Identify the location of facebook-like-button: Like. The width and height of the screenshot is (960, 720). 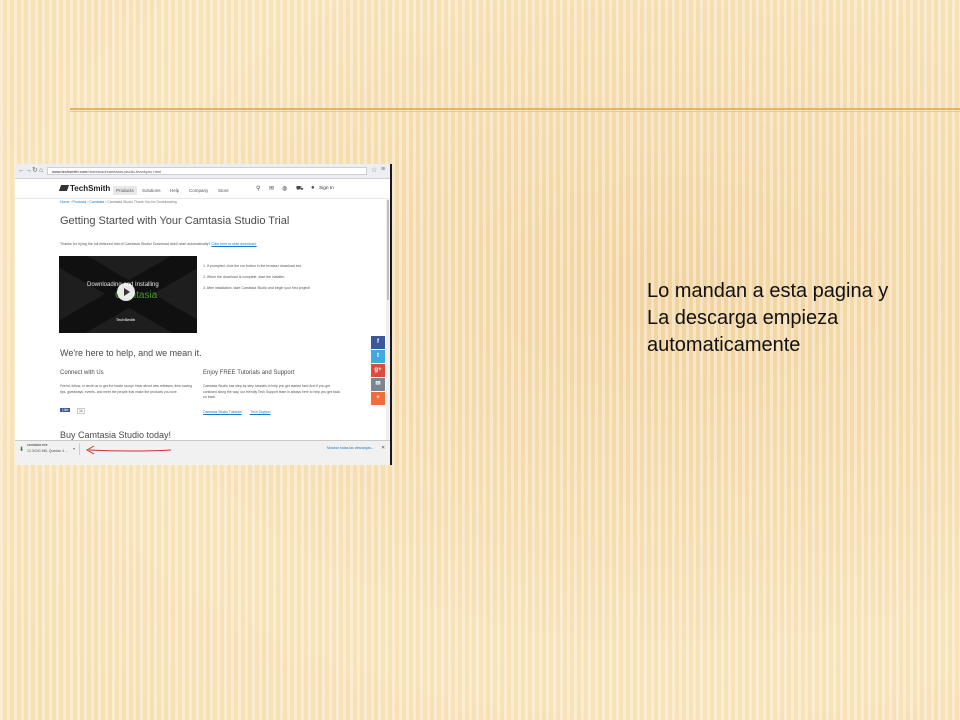
(65, 410).